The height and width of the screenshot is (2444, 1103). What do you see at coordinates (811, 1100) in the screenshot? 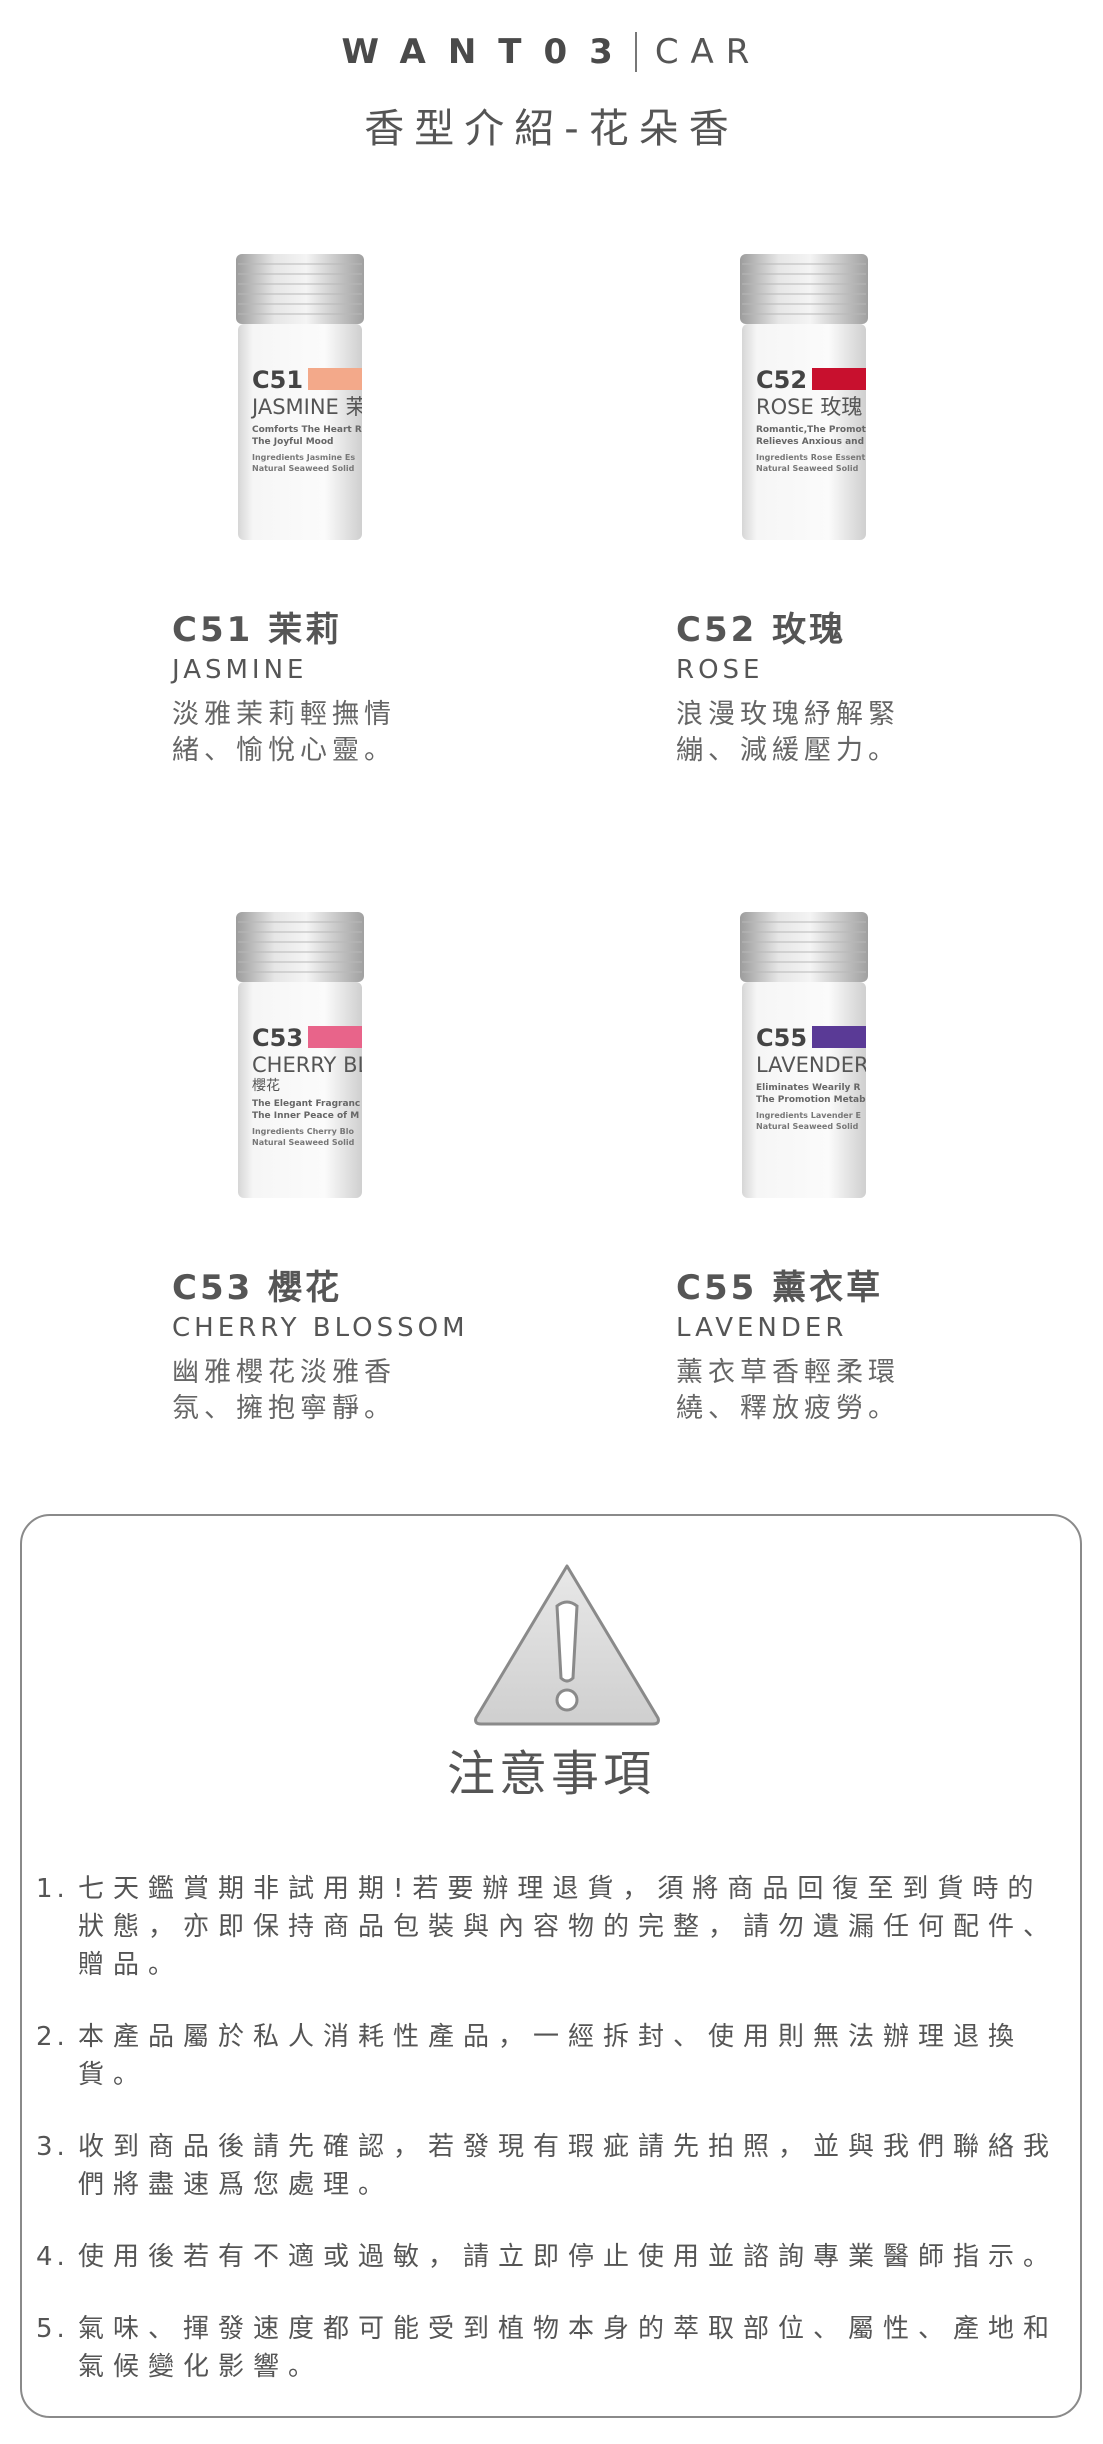
I see `svg-text: The Promotion Metab` at bounding box center [811, 1100].